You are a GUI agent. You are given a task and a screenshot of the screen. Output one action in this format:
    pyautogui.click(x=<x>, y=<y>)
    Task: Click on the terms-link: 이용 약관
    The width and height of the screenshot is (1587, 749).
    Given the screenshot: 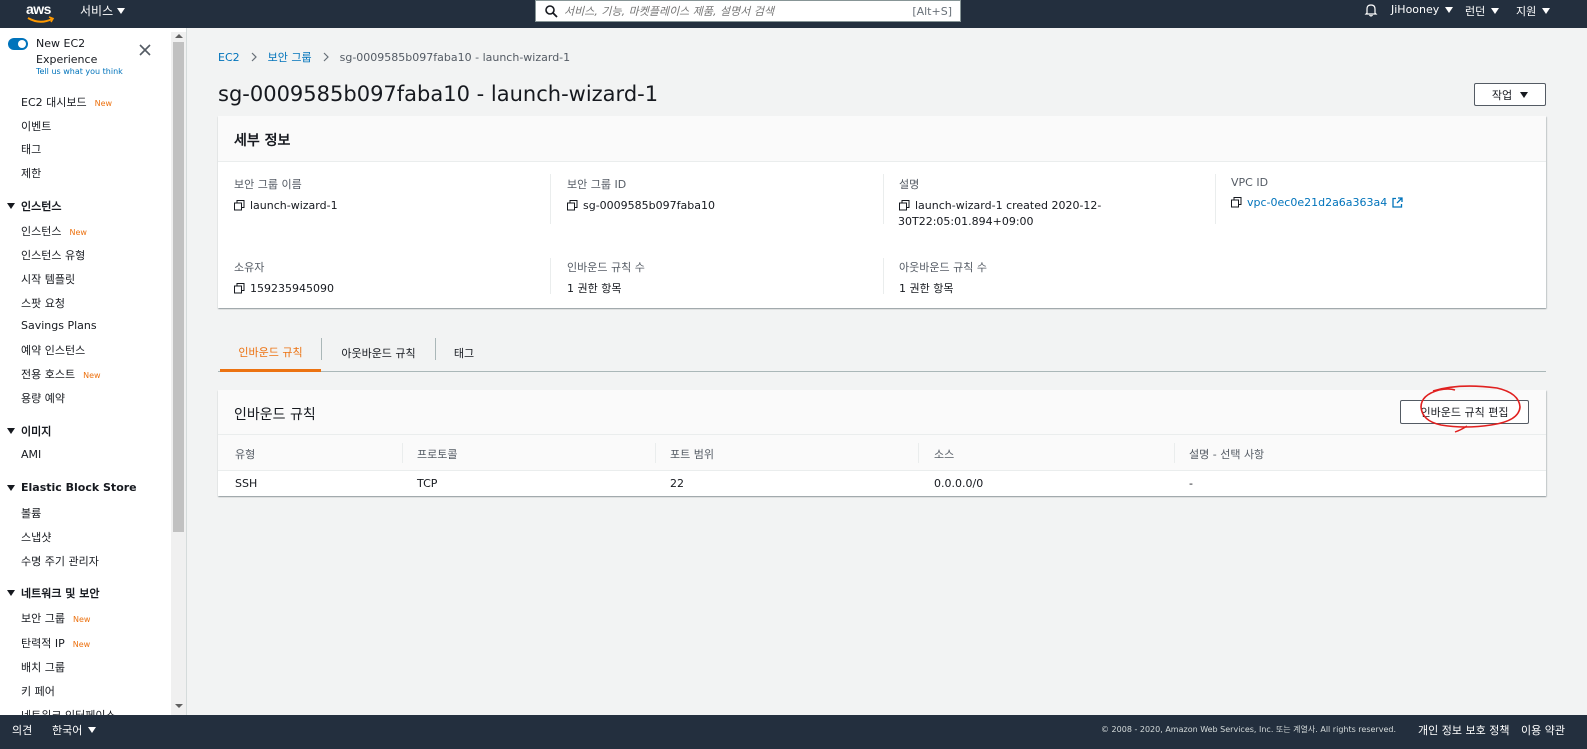 What is the action you would take?
    pyautogui.click(x=1543, y=730)
    